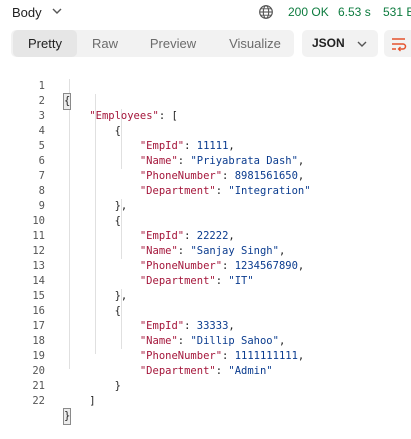 This screenshot has width=411, height=439. What do you see at coordinates (45, 43) in the screenshot?
I see `tab-pretty: Pretty` at bounding box center [45, 43].